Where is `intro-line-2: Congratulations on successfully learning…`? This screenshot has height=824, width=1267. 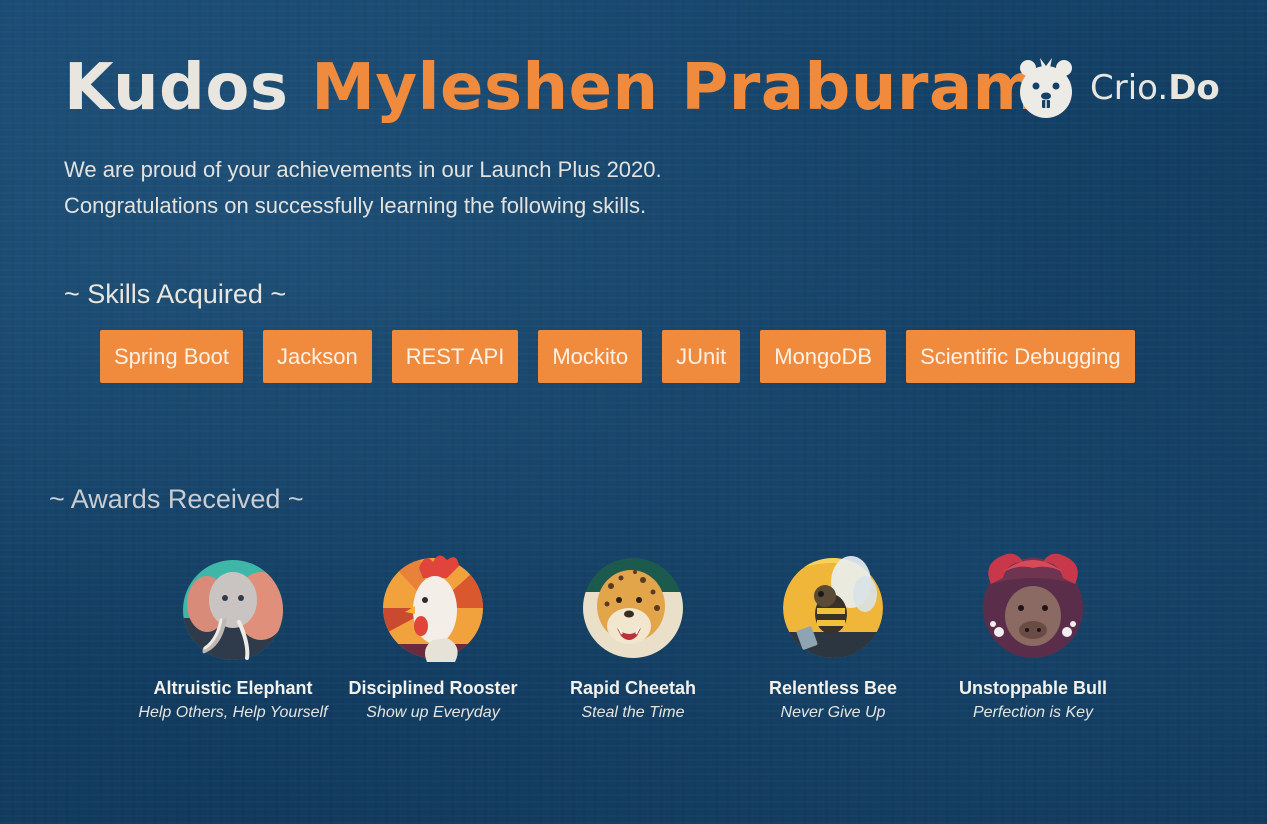 intro-line-2: Congratulations on successfully learning… is located at coordinates (355, 205).